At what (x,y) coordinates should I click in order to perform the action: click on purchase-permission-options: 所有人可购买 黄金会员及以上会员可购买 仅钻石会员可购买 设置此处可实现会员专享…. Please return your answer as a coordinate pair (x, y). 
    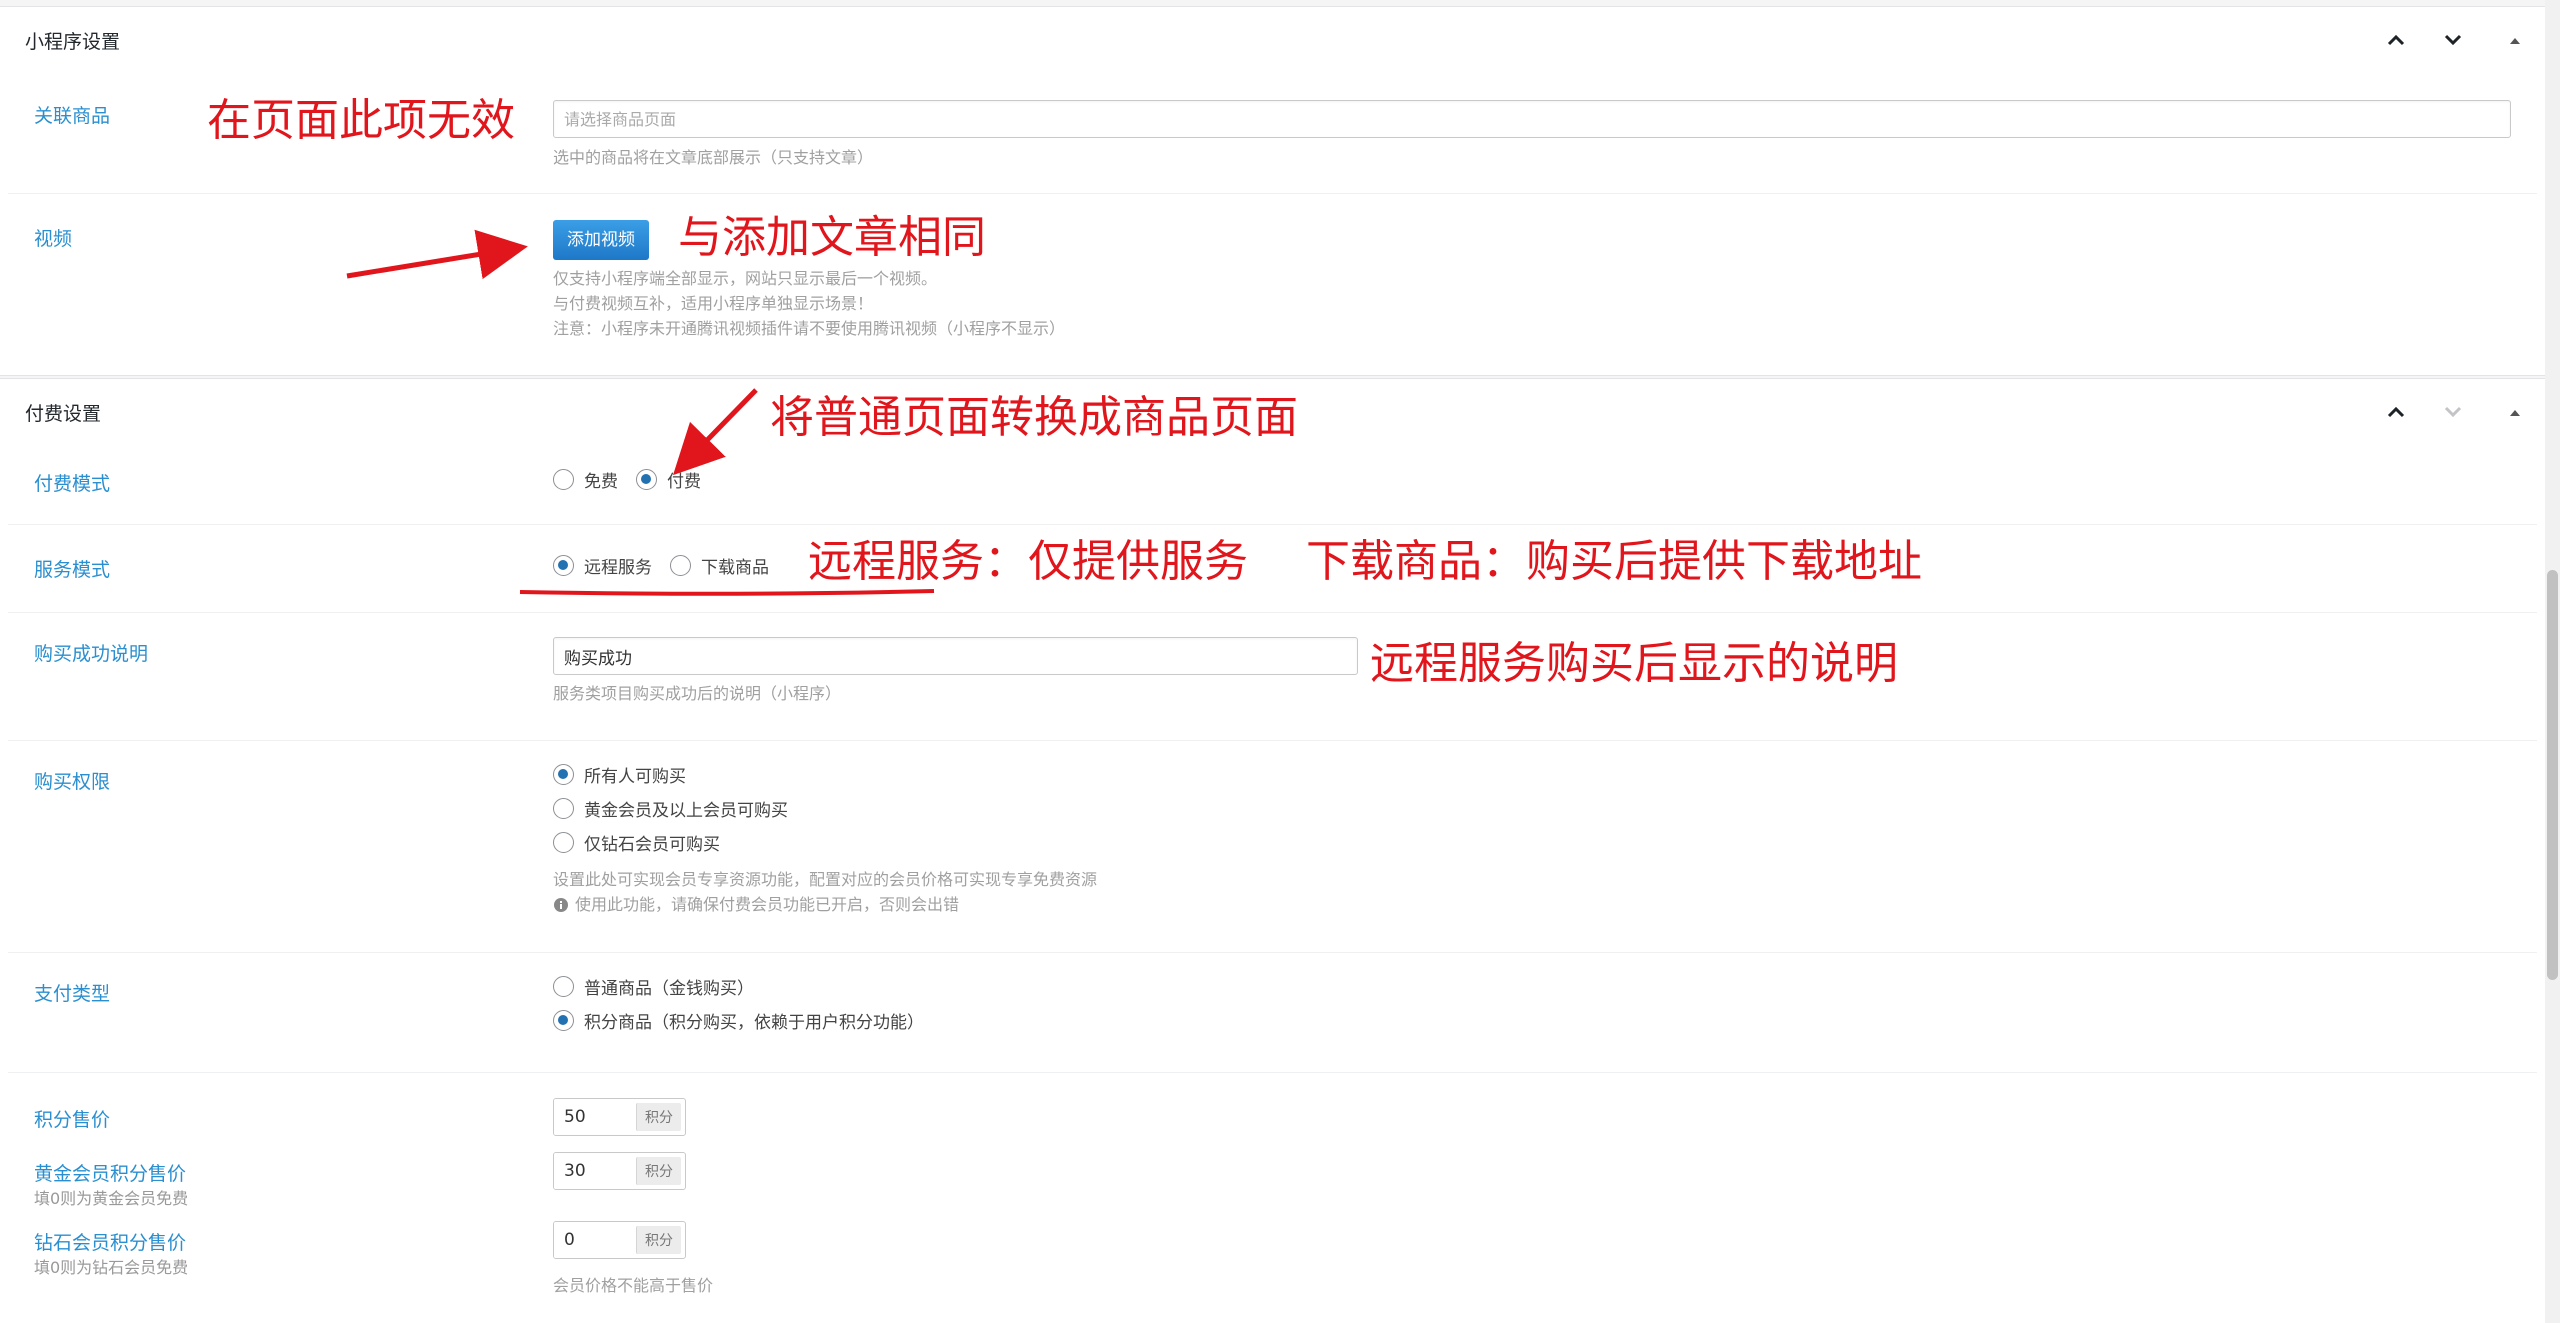
    Looking at the image, I should click on (825, 837).